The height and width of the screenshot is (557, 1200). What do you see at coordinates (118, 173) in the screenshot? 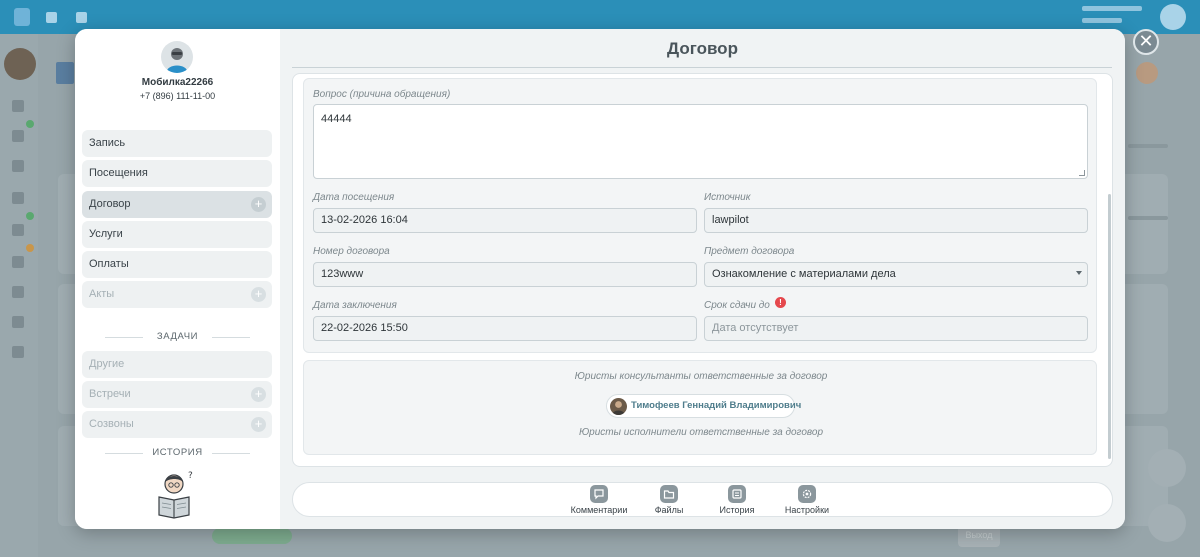
I see `nav-item-label: Посещения` at bounding box center [118, 173].